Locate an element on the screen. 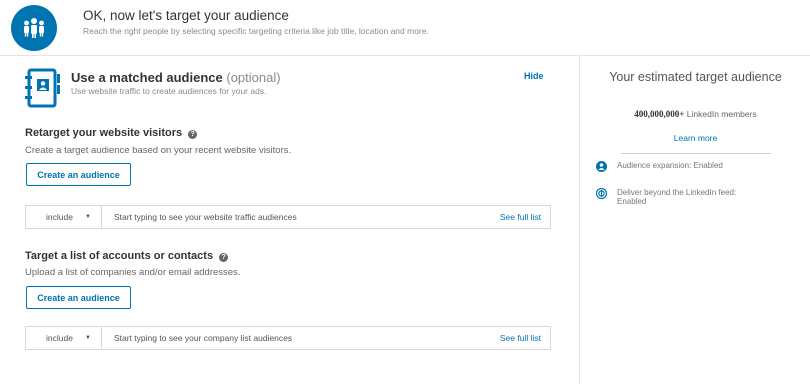  website-audience-search-row: include ▼ See full list is located at coordinates (288, 217).